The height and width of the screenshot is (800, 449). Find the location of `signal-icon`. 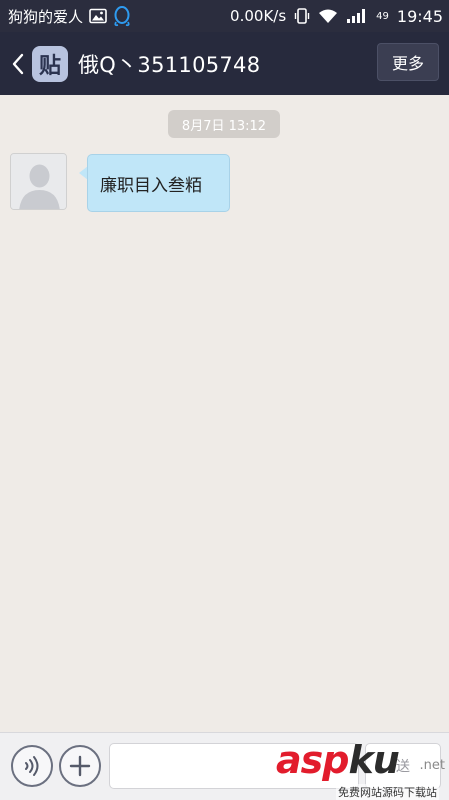

signal-icon is located at coordinates (357, 16).